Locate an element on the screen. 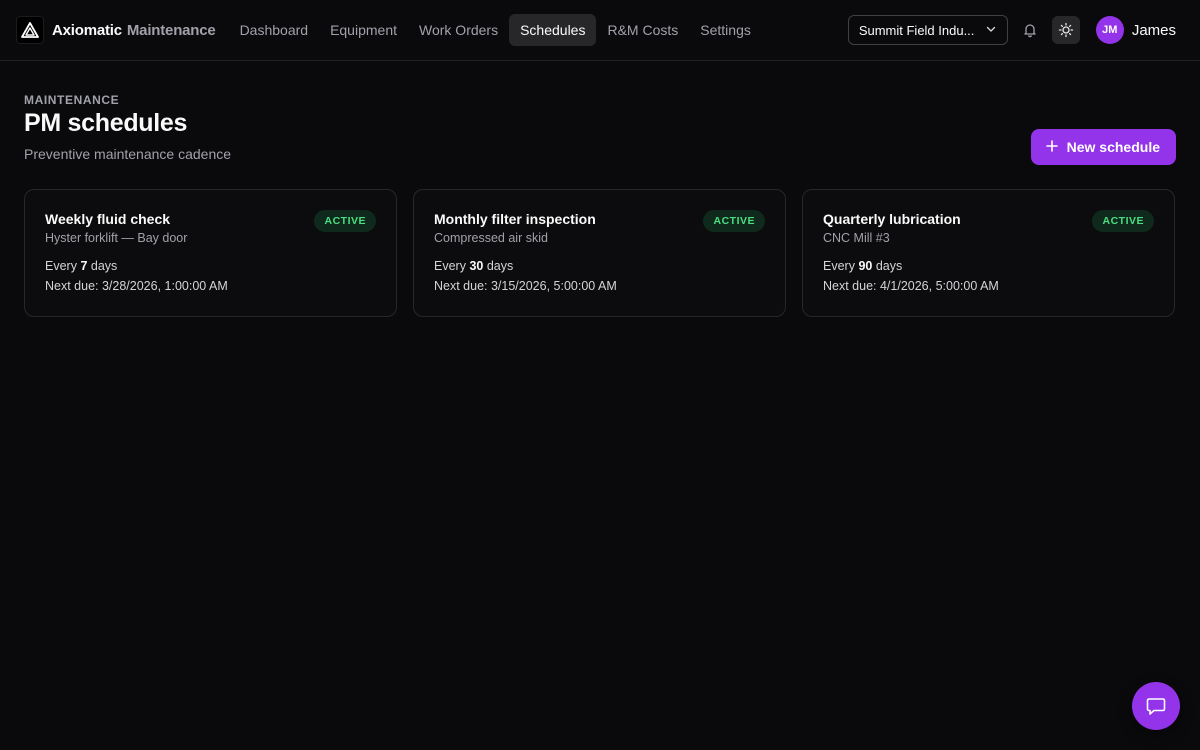  section-eyebrow: MAINTENANCE is located at coordinates (72, 100).